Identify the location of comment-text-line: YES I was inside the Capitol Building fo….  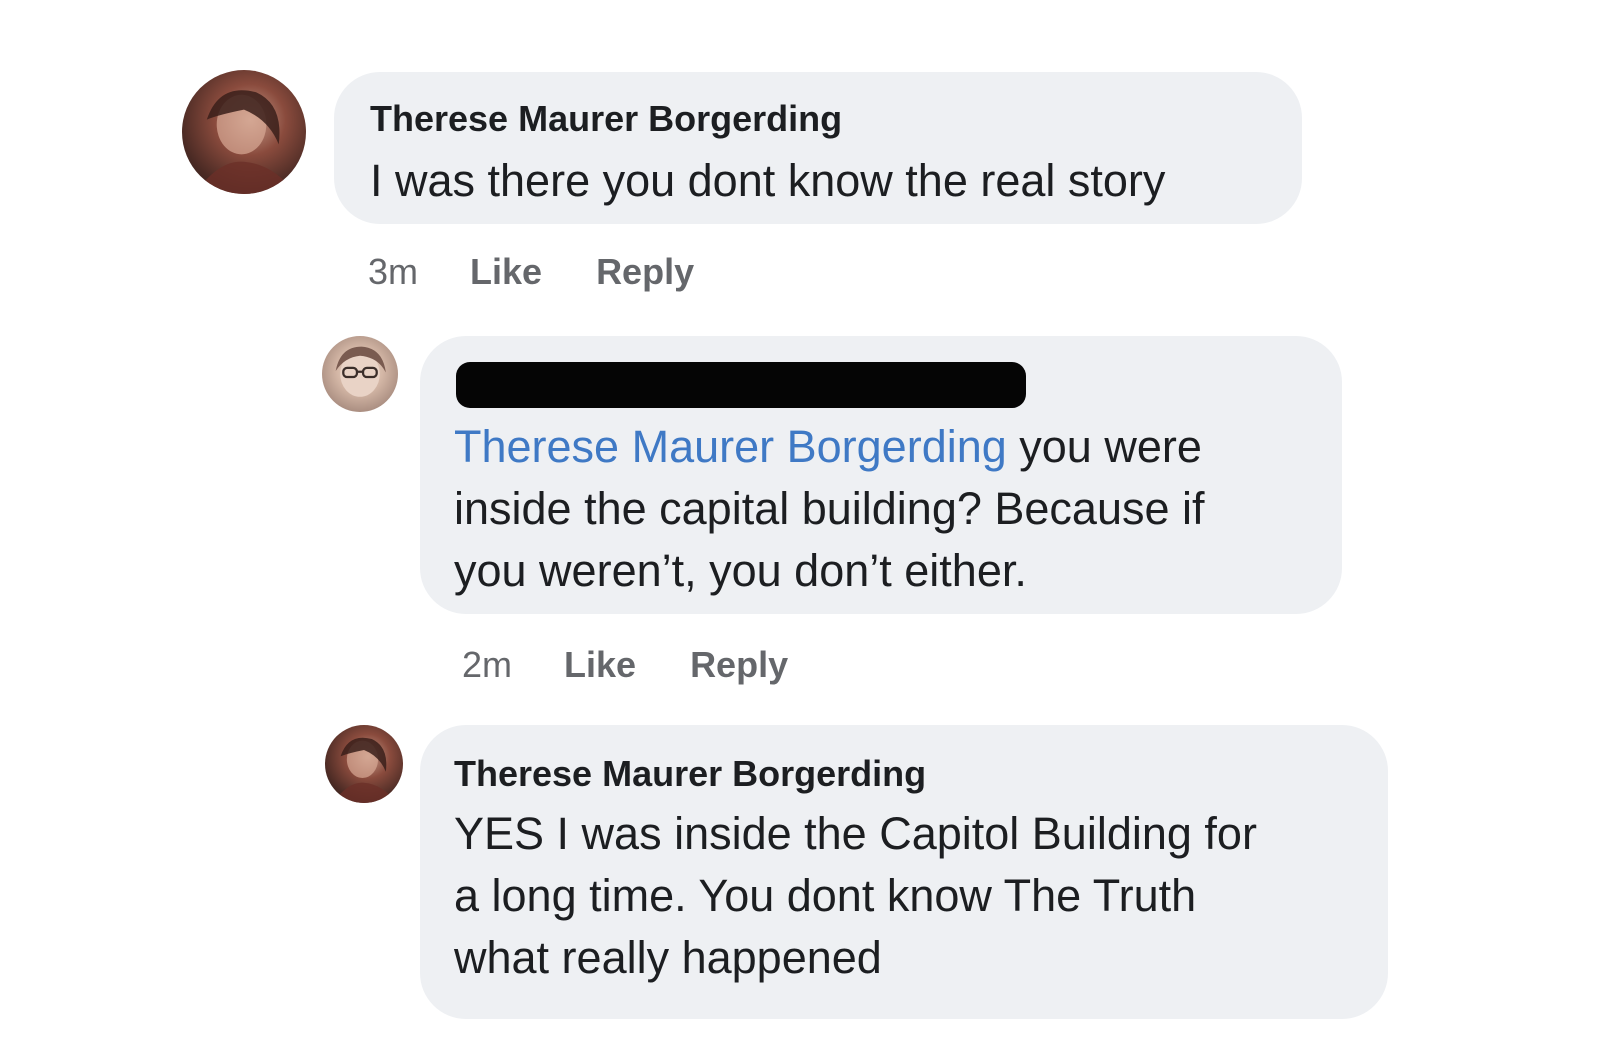
(855, 833).